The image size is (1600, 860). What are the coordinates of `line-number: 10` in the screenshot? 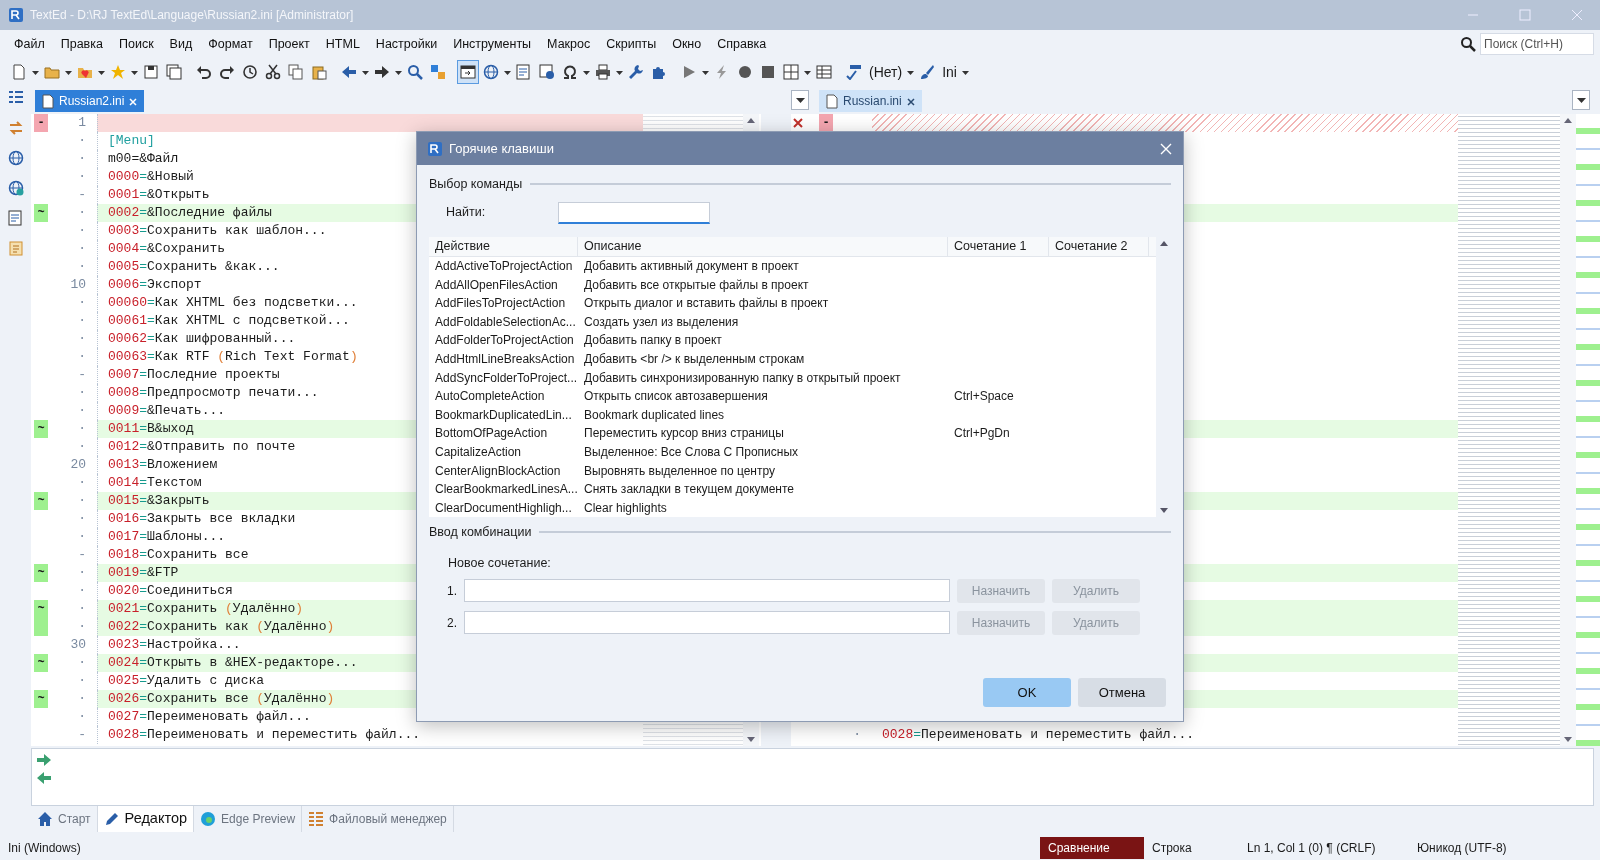 It's located at (78, 285).